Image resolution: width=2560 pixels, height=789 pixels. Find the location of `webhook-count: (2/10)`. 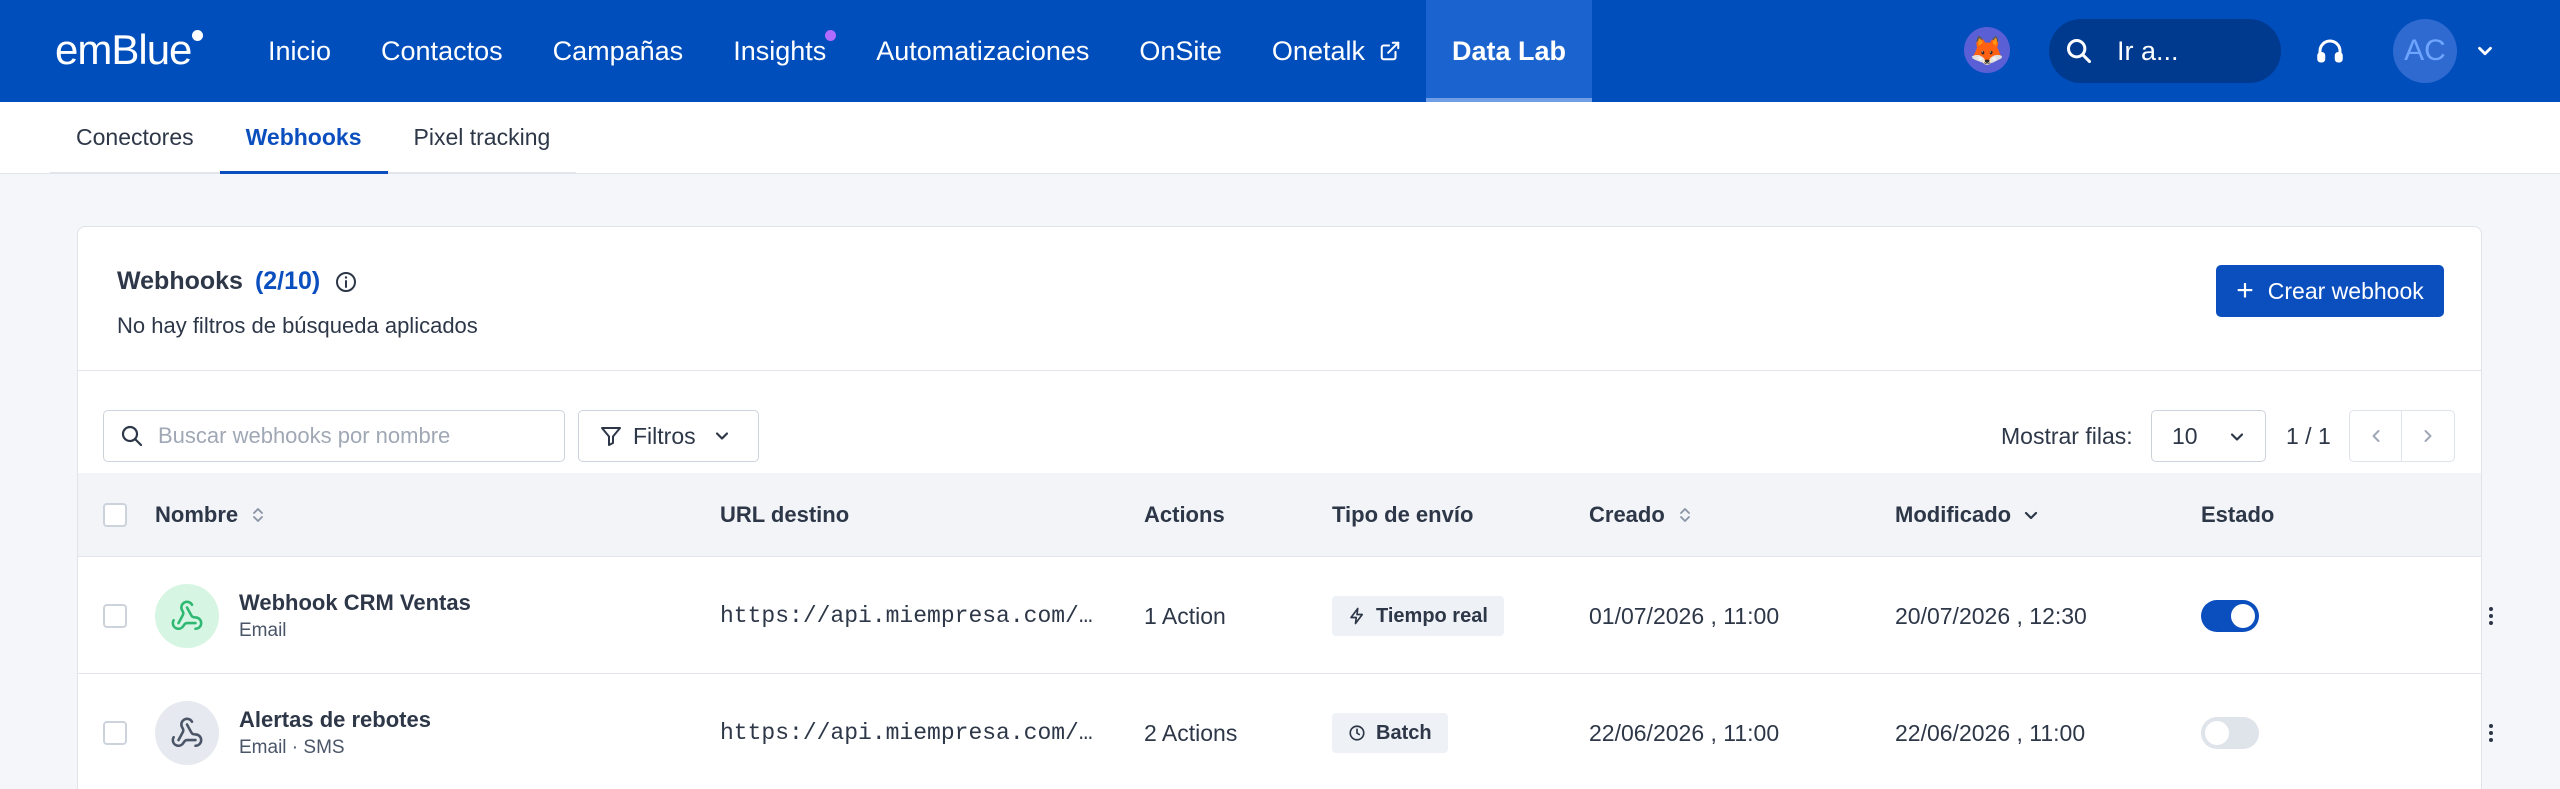

webhook-count: (2/10) is located at coordinates (287, 281).